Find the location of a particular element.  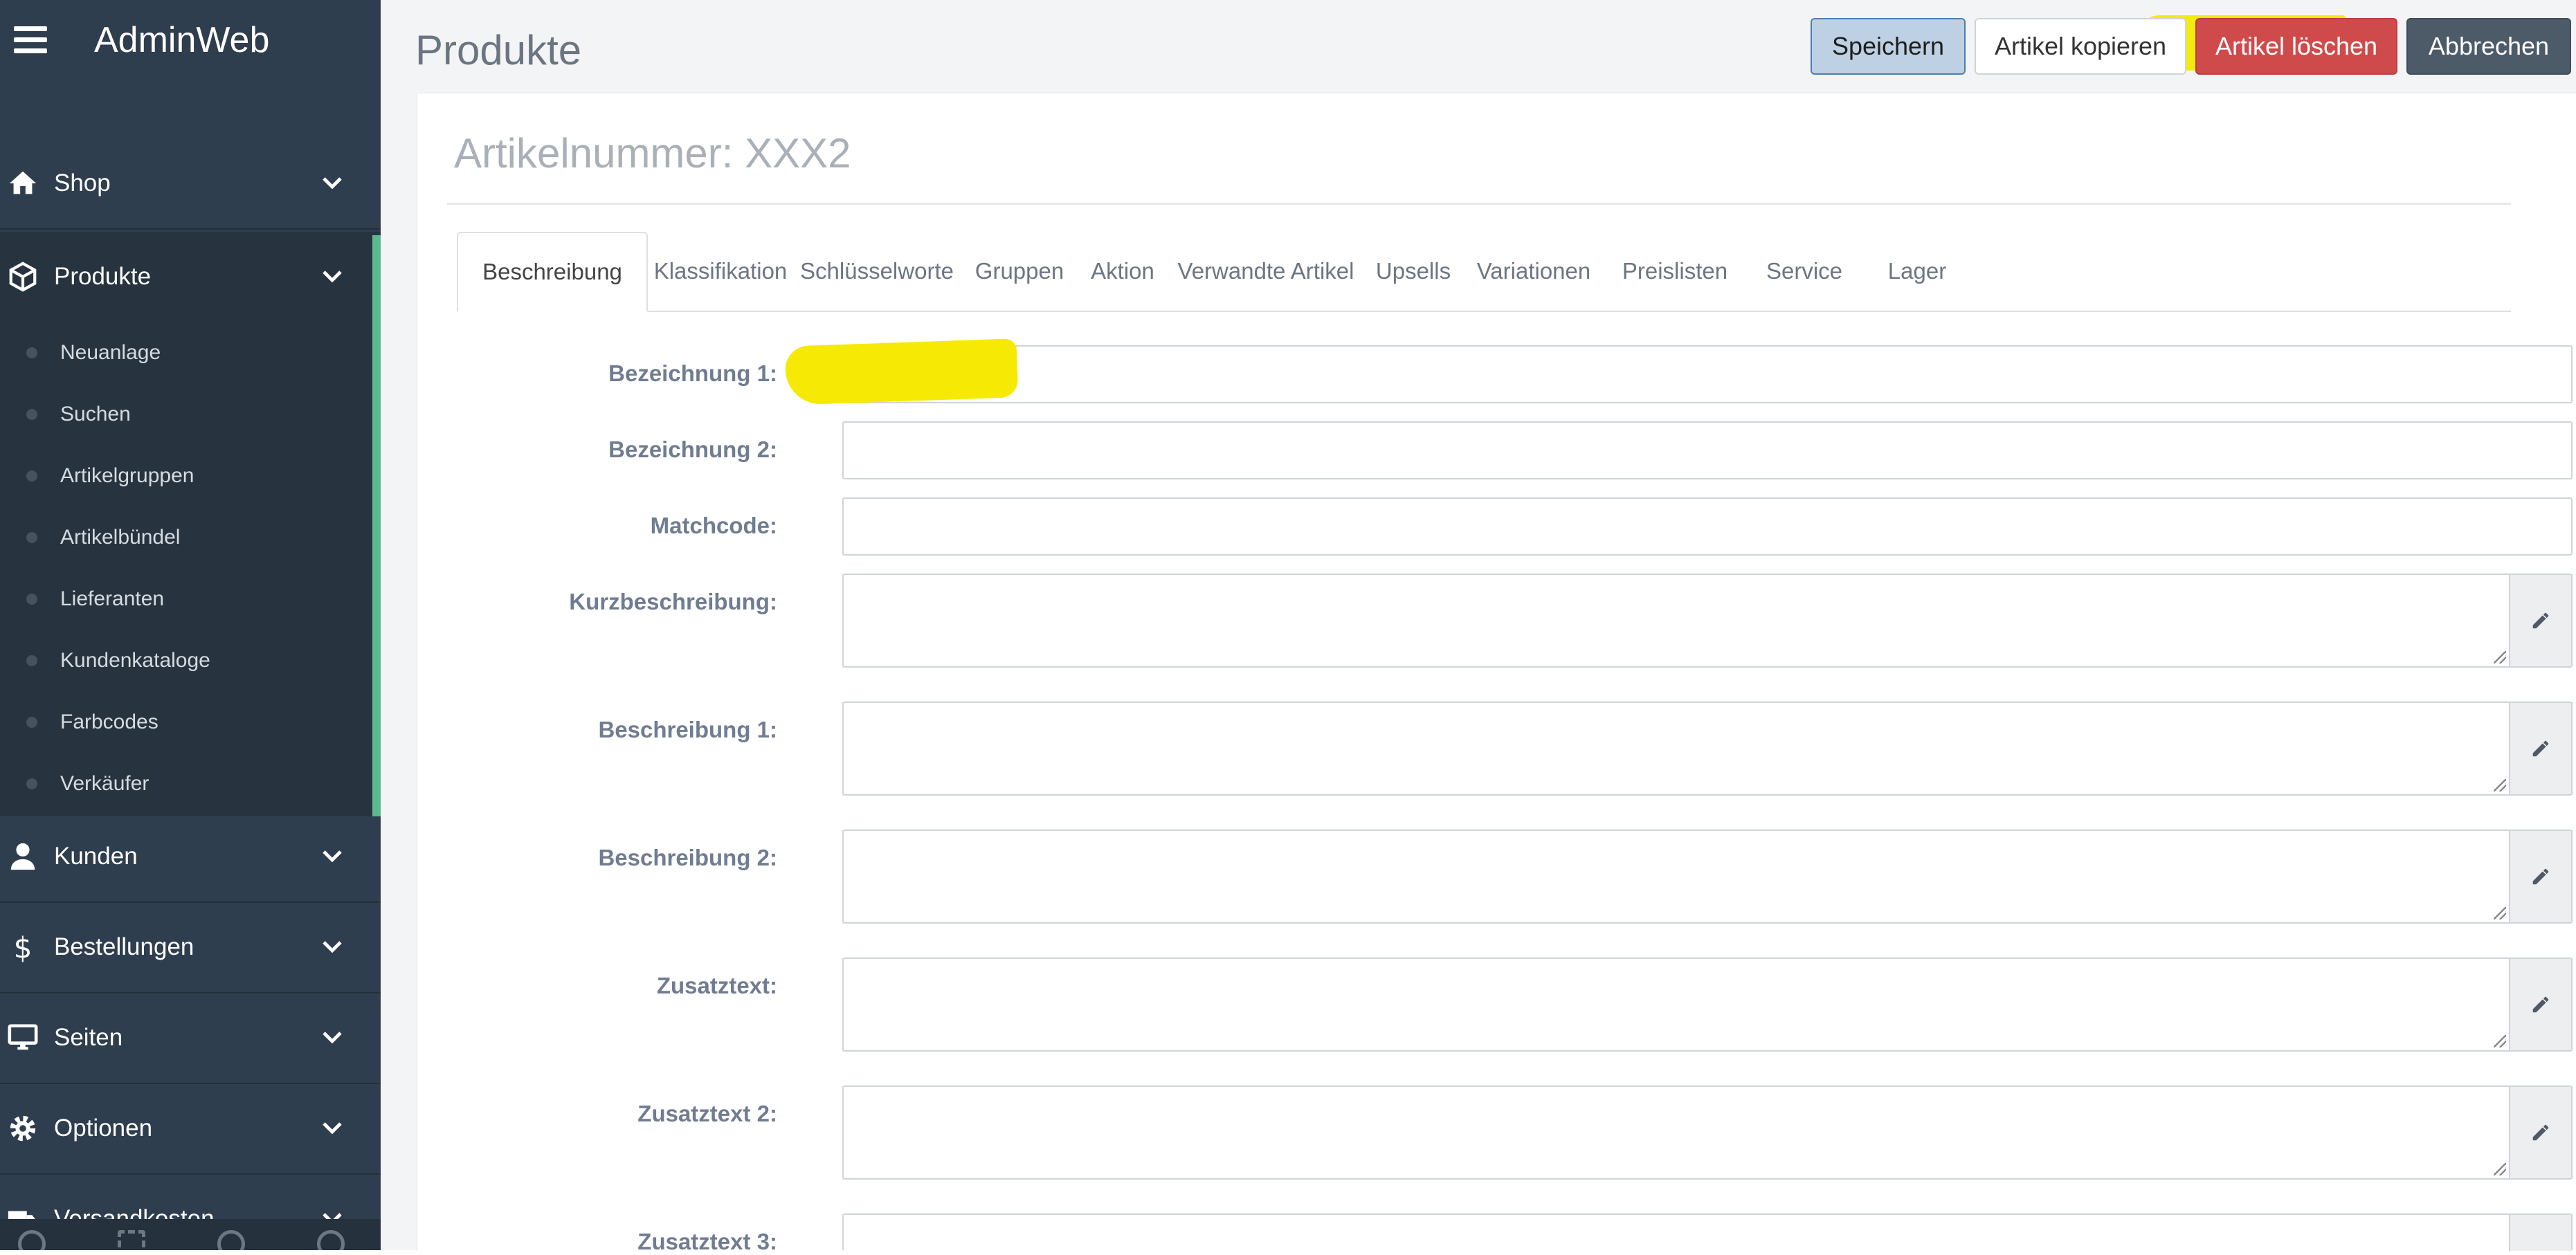

copy-article-button: Artikel kopieren is located at coordinates (2080, 46).